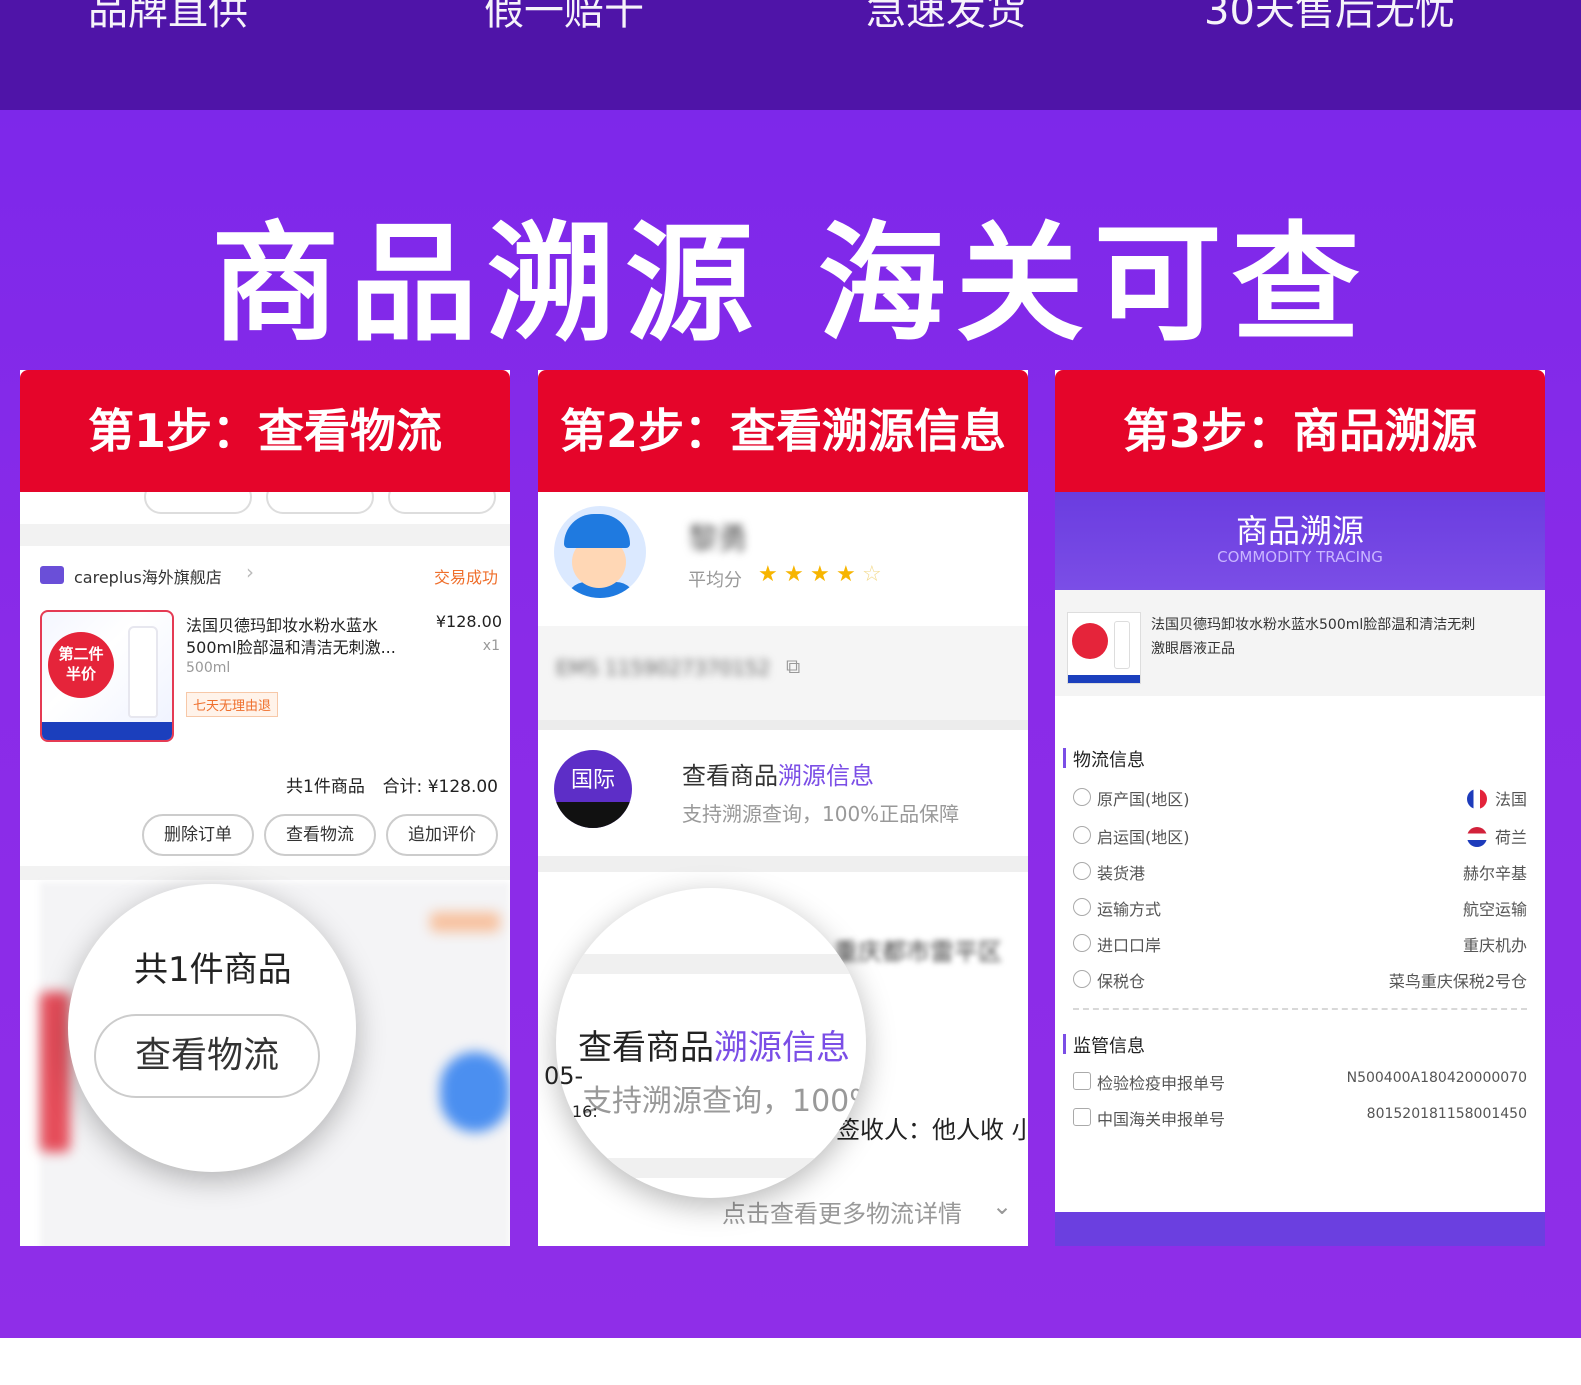  Describe the element at coordinates (790, 284) in the screenshot. I see `page-headline: 商品溯源 海关可查` at that location.